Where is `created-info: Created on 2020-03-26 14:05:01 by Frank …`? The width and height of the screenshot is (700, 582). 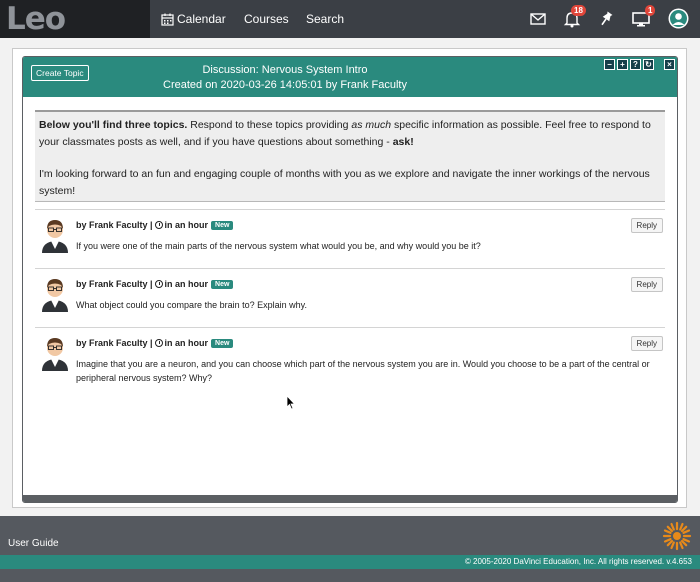 created-info: Created on 2020-03-26 14:05:01 by Frank … is located at coordinates (285, 85).